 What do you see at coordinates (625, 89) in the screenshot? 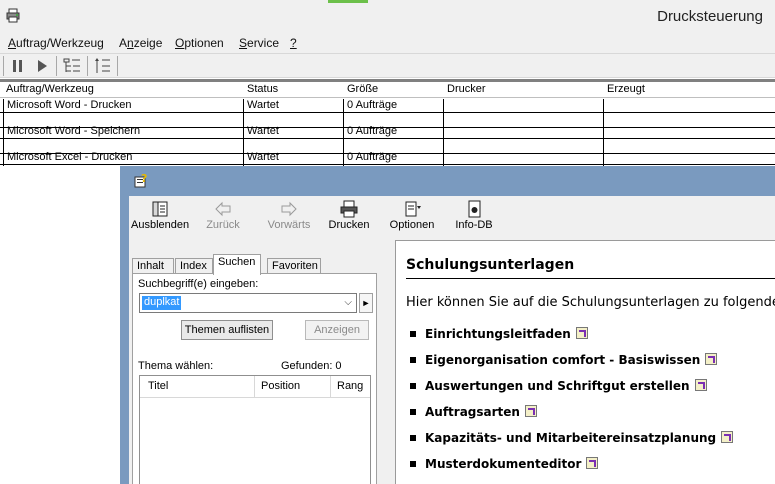
I see `column-header-created: Erzeugt` at bounding box center [625, 89].